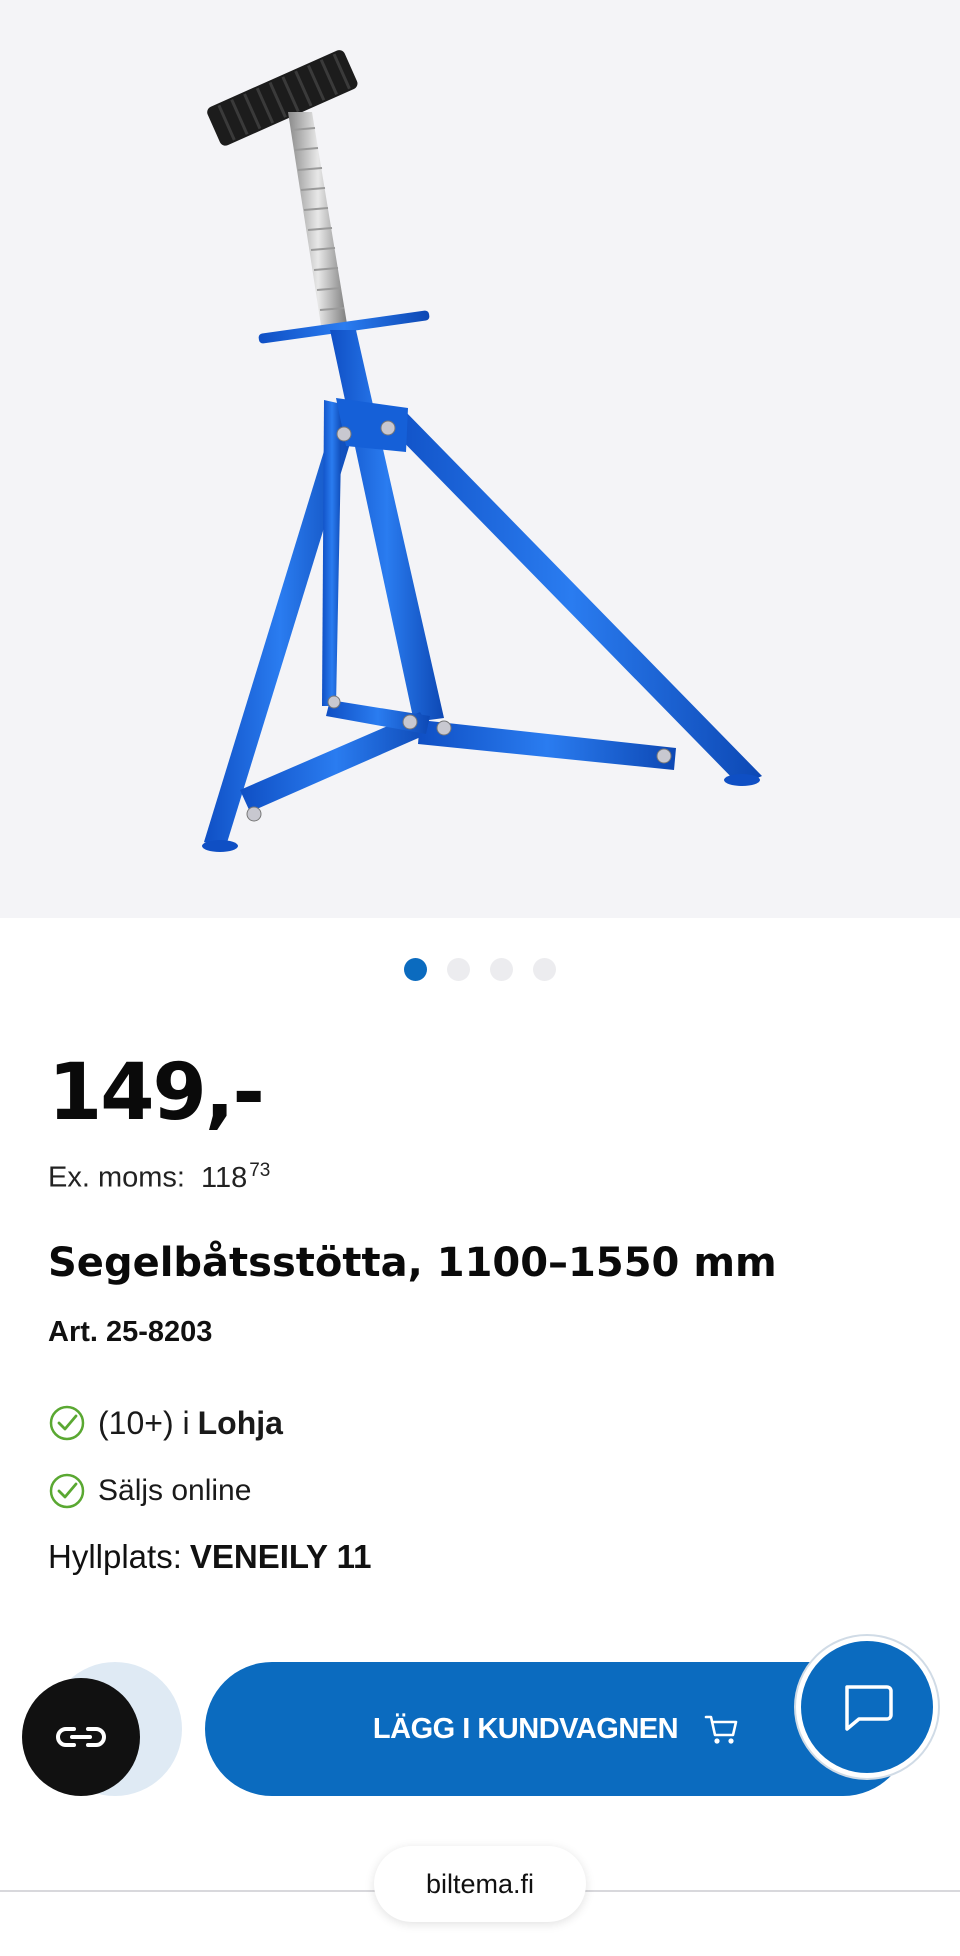  What do you see at coordinates (280, 1556) in the screenshot?
I see `shelf-value: VENEILY 11` at bounding box center [280, 1556].